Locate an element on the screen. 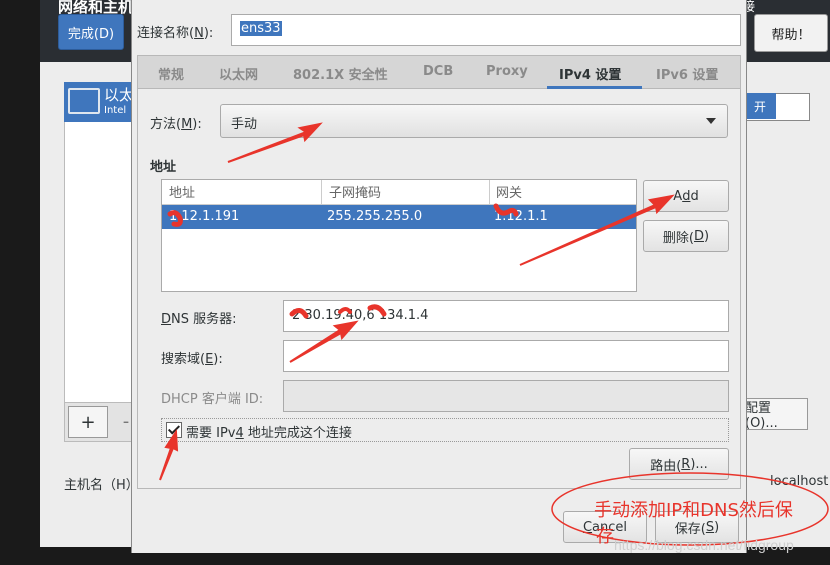 The height and width of the screenshot is (565, 830). annotation-scribble-dns2 is located at coordinates (345, 310).